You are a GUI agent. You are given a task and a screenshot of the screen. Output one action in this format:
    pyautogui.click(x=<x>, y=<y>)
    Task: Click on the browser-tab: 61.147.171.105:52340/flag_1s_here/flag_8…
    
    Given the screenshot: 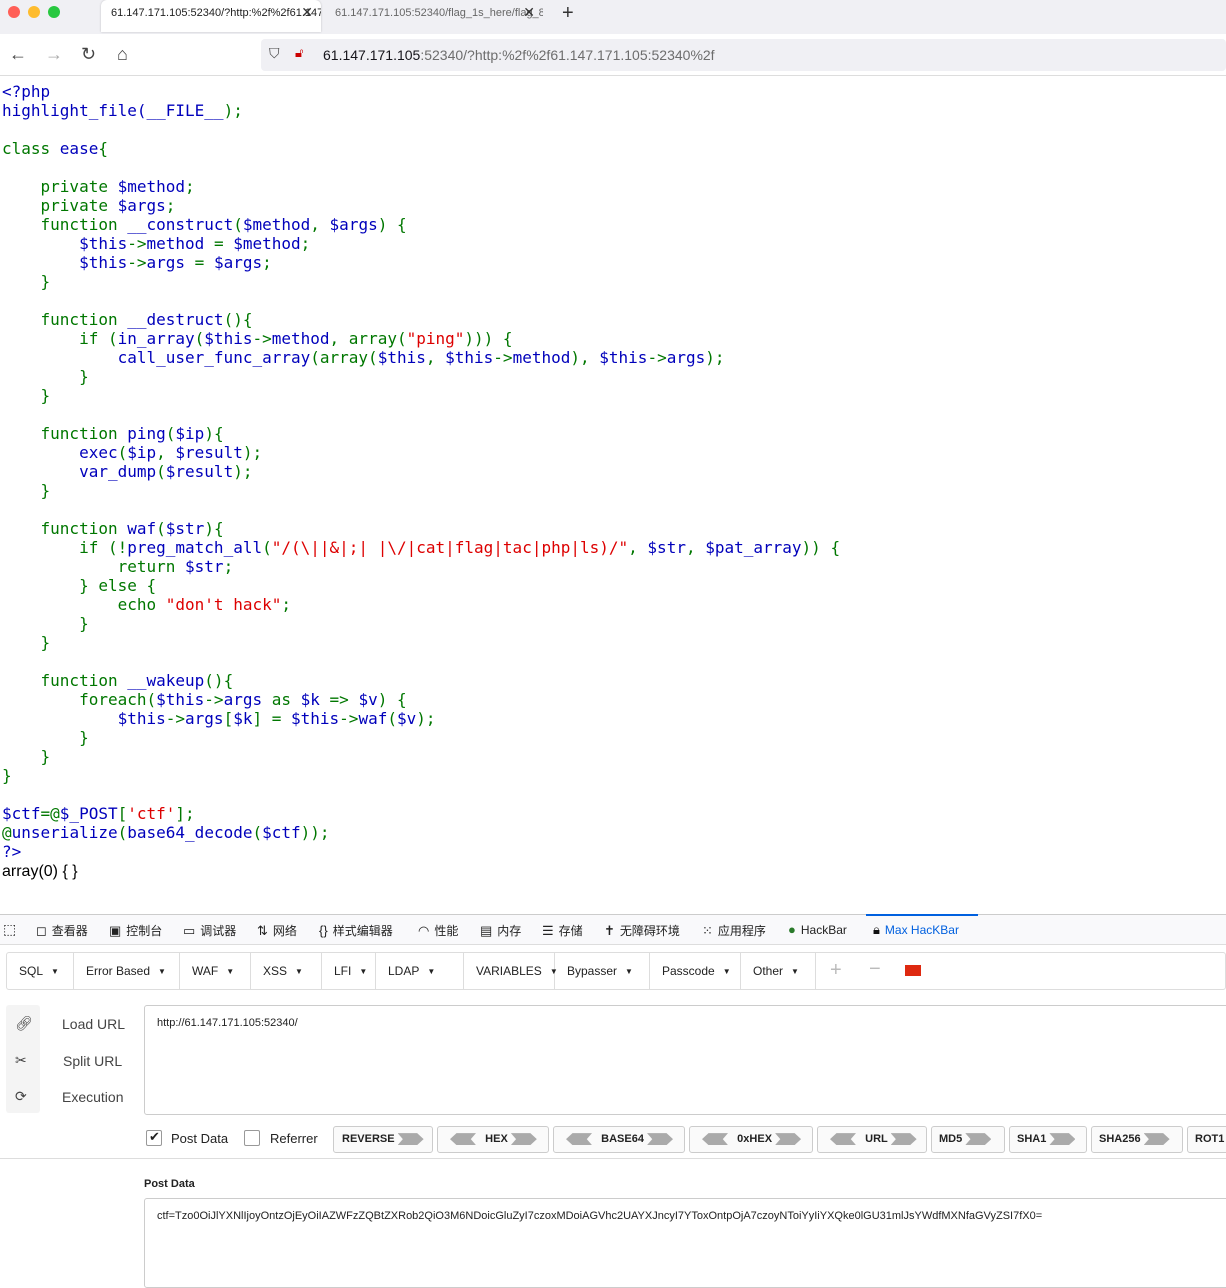 What is the action you would take?
    pyautogui.click(x=434, y=16)
    